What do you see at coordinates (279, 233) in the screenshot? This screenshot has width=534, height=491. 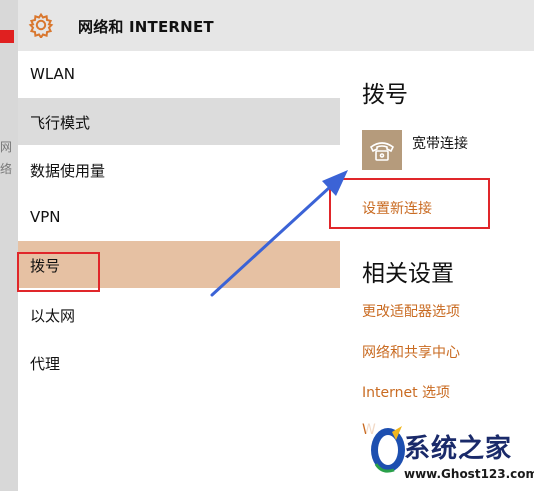 I see `annotation-arrow` at bounding box center [279, 233].